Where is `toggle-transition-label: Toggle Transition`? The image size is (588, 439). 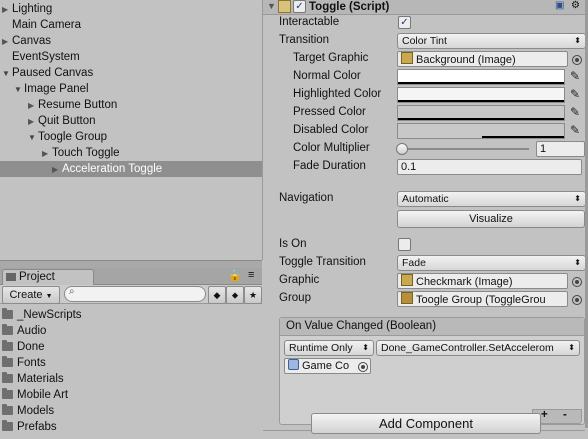 toggle-transition-label: Toggle Transition is located at coordinates (322, 262).